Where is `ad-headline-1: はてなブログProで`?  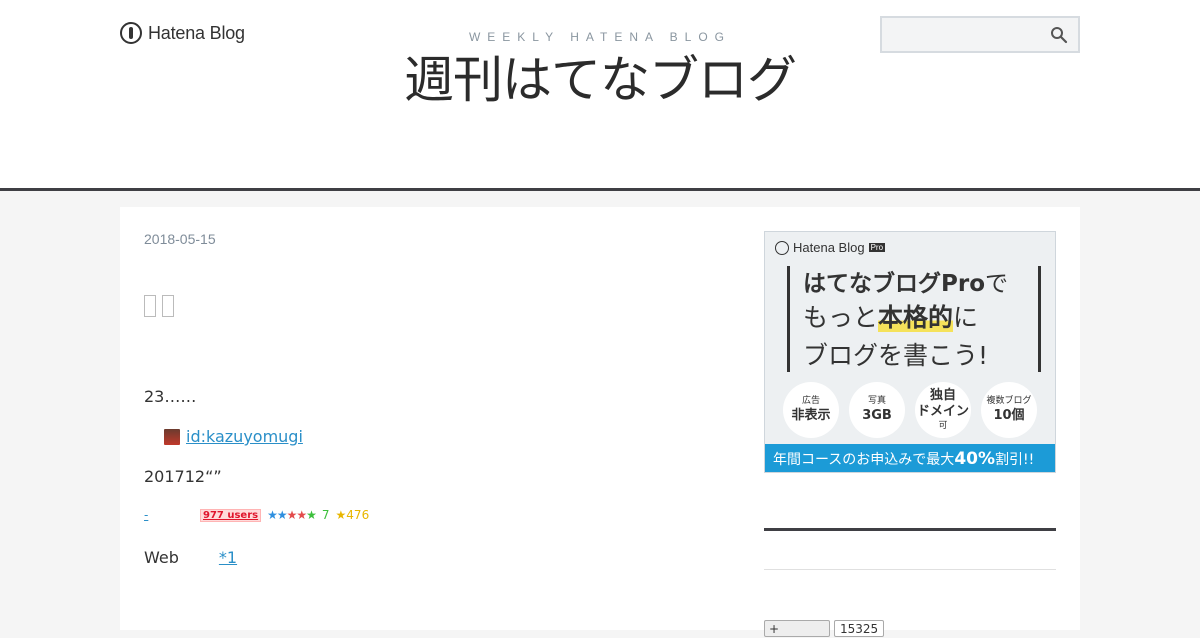
ad-headline-1: はてなブログProで is located at coordinates (905, 281).